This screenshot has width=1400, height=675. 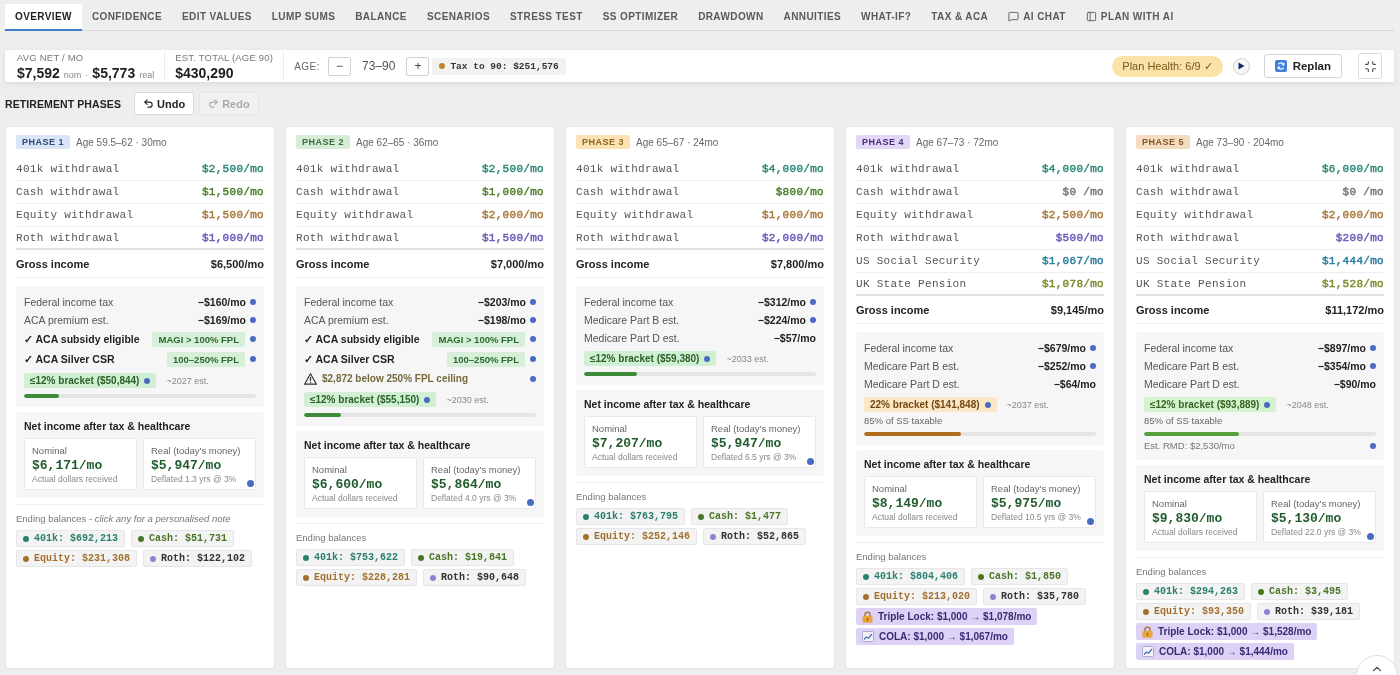 I want to click on deflation-note: Deflated 22.0 yrs @ 3%, so click(x=1316, y=532).